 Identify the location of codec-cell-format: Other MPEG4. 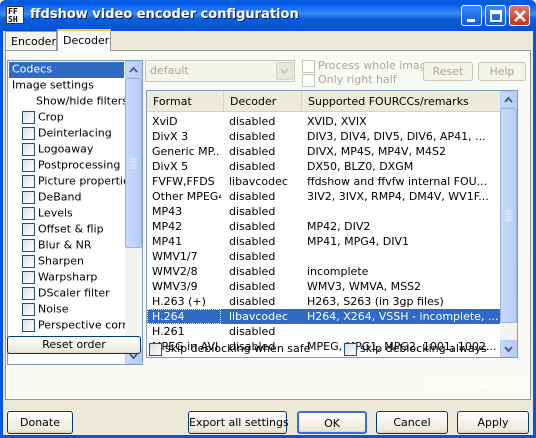
(186, 196).